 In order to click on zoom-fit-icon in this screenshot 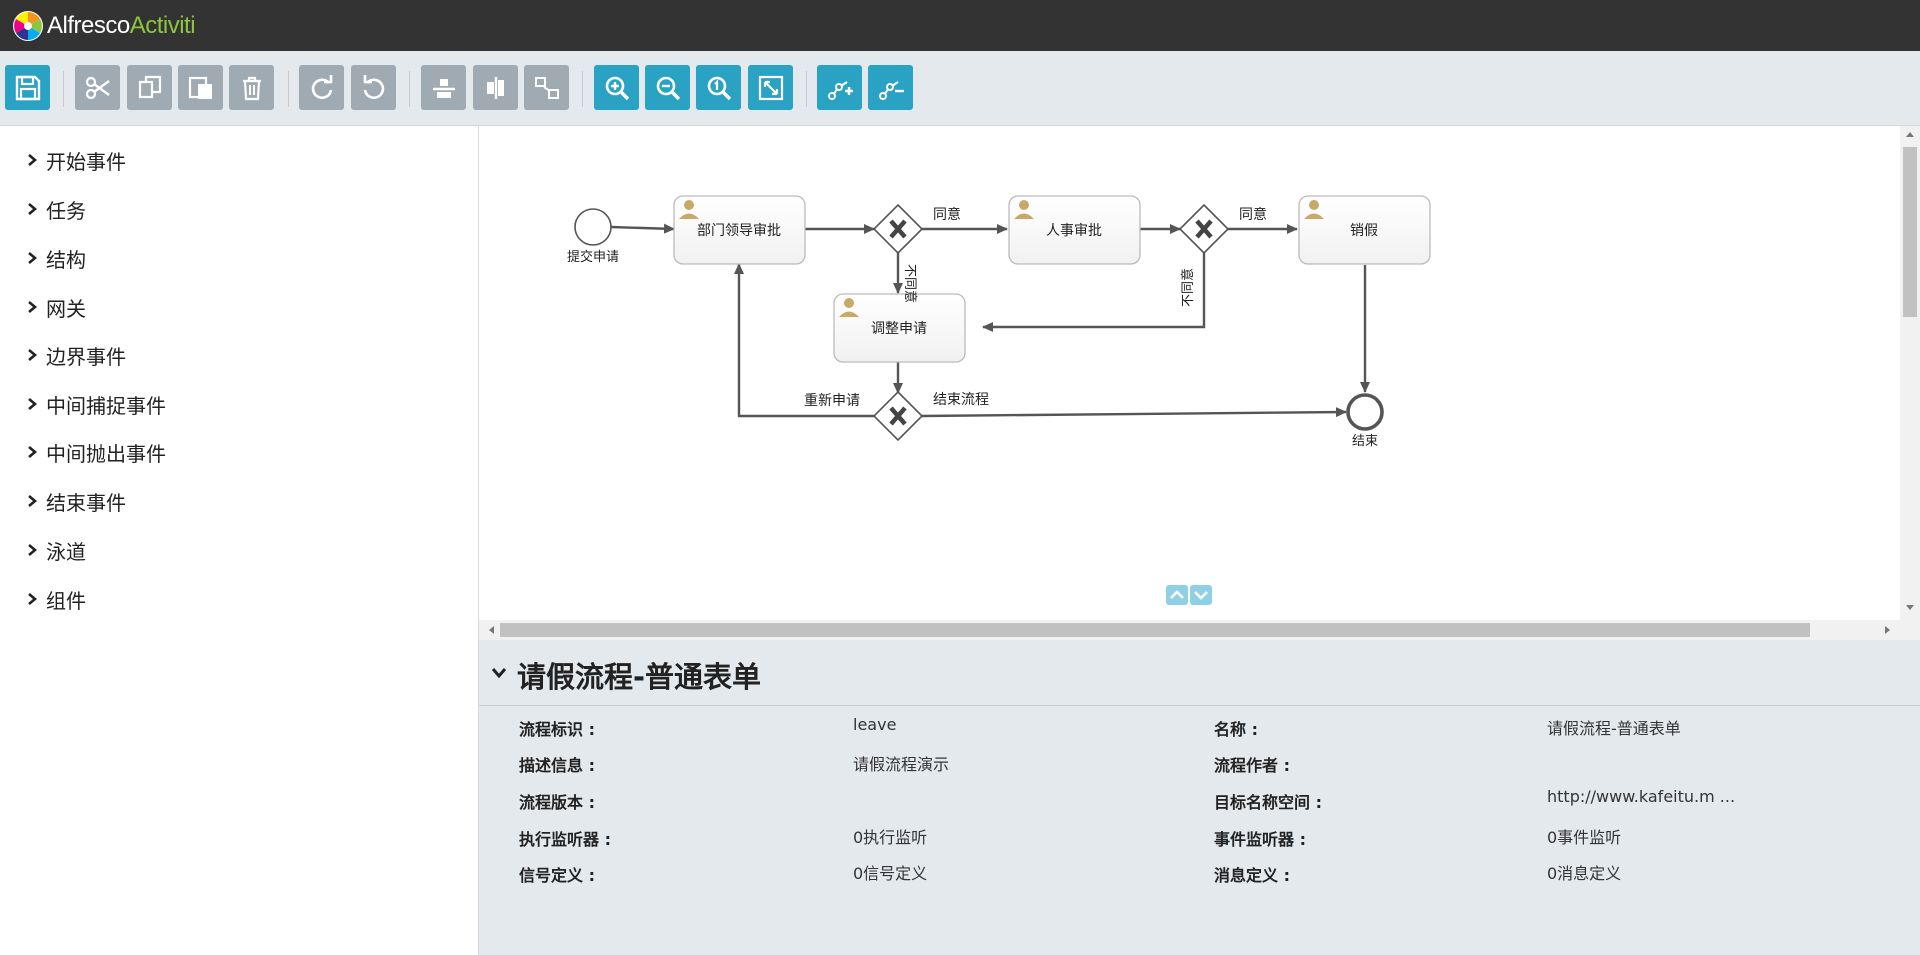, I will do `click(770, 87)`.